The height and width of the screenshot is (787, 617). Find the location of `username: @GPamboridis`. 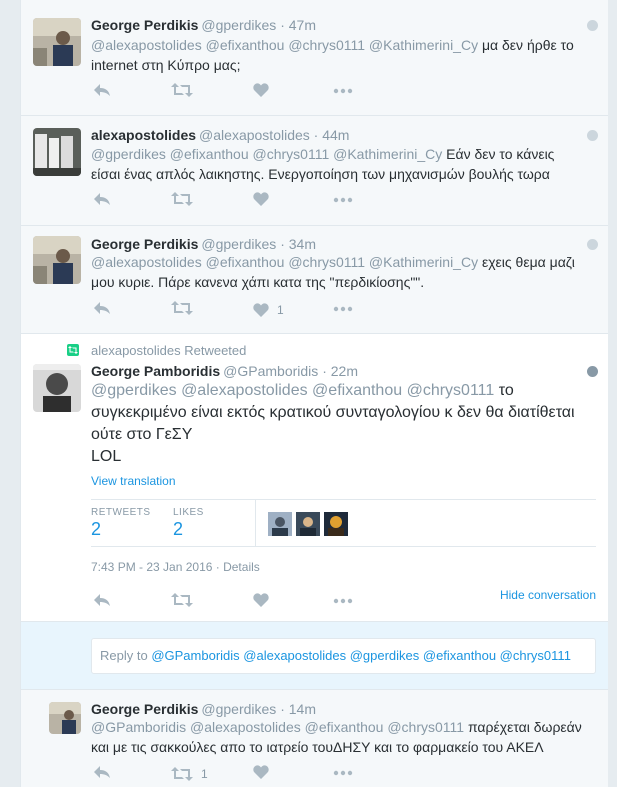

username: @GPamboridis is located at coordinates (270, 371).